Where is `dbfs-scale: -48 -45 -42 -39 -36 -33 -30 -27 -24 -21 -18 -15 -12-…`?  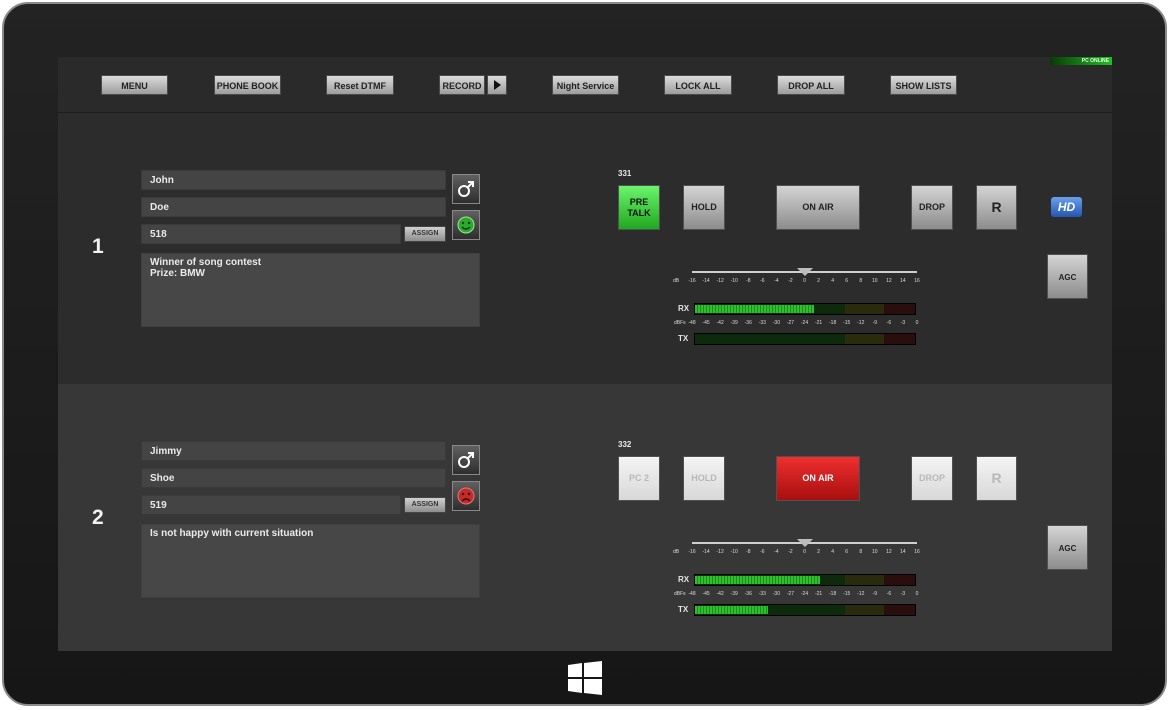
dbfs-scale: -48 -45 -42 -39 -36 -33 -30 -27 -24 -21 -18 -15 -12-… is located at coordinates (803, 324).